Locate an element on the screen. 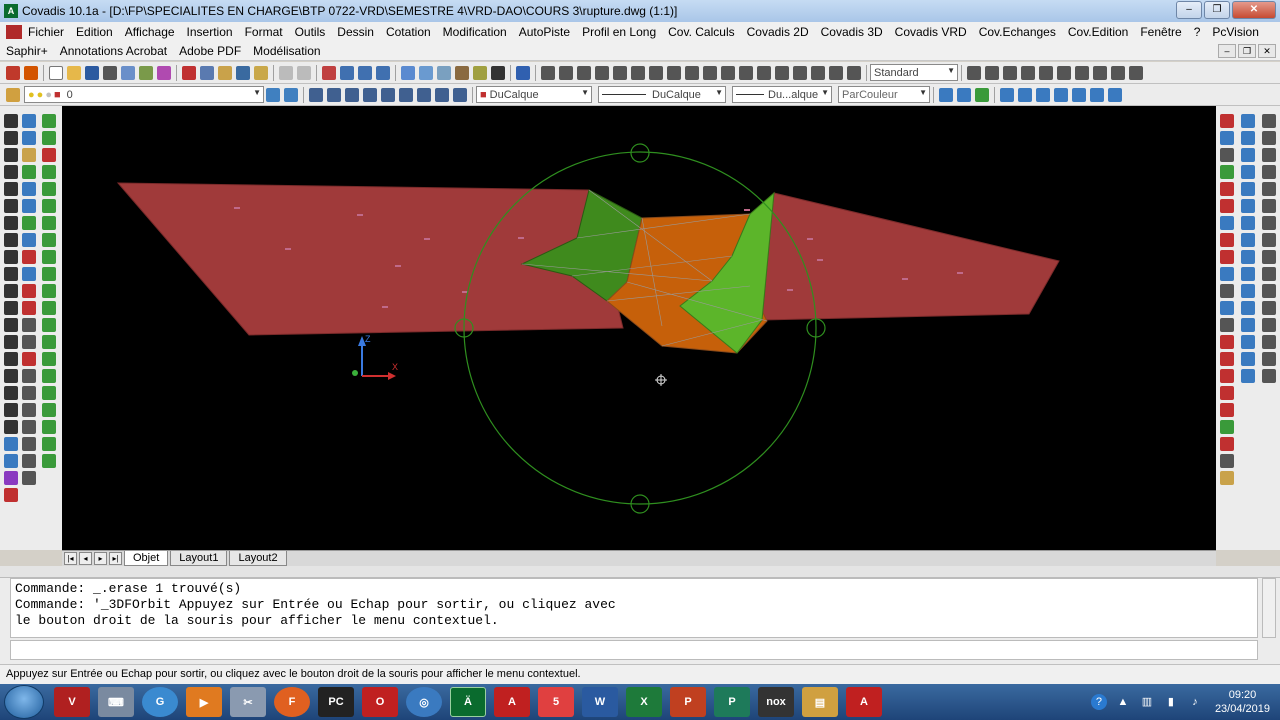 Image resolution: width=1280 pixels, height=720 pixels. table-icon is located at coordinates (11, 410).